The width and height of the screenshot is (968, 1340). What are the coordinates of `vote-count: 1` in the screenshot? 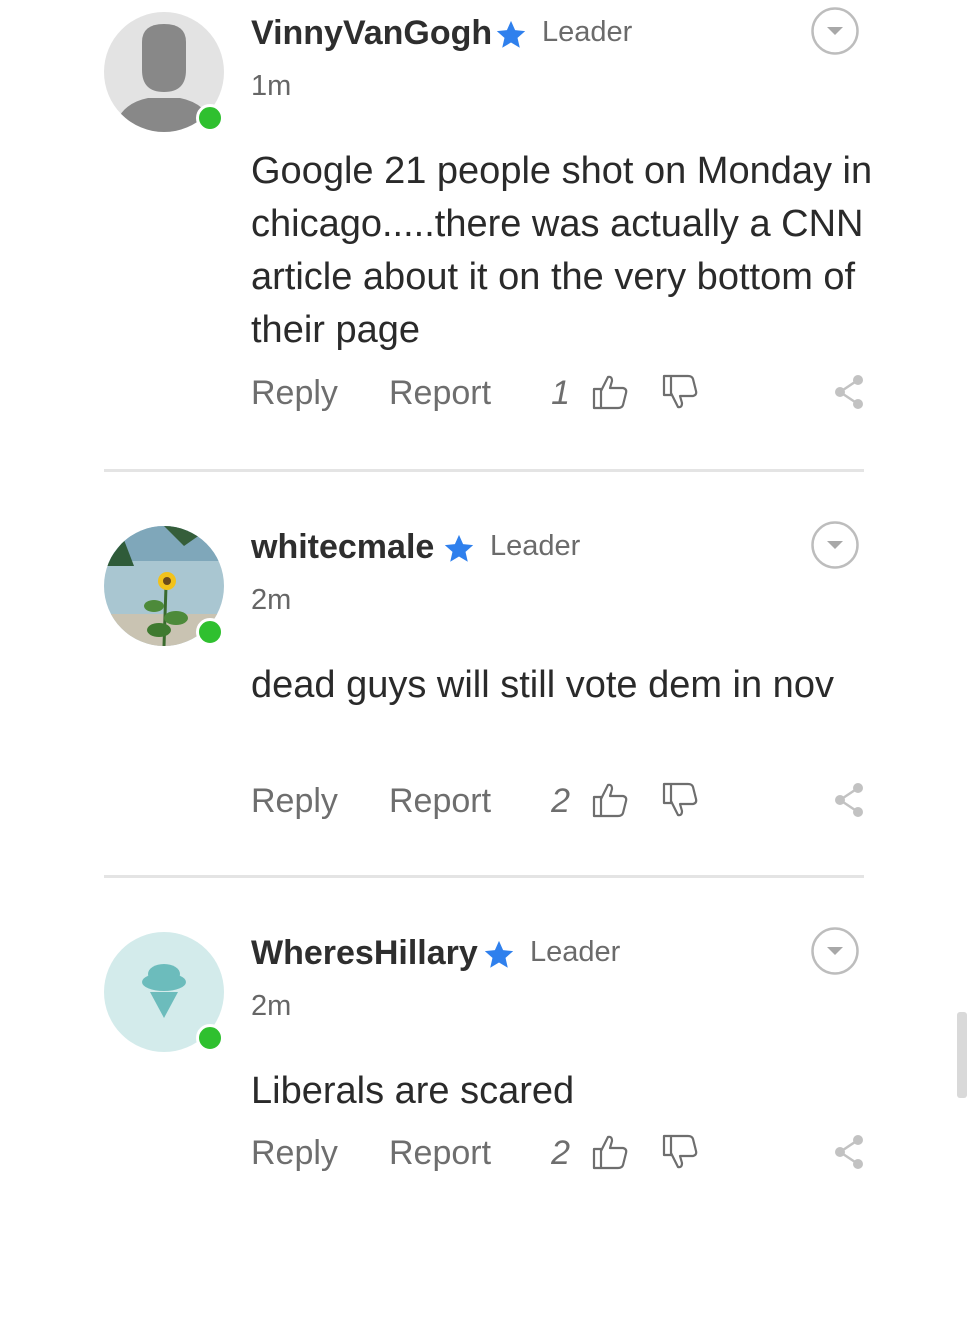 It's located at (560, 393).